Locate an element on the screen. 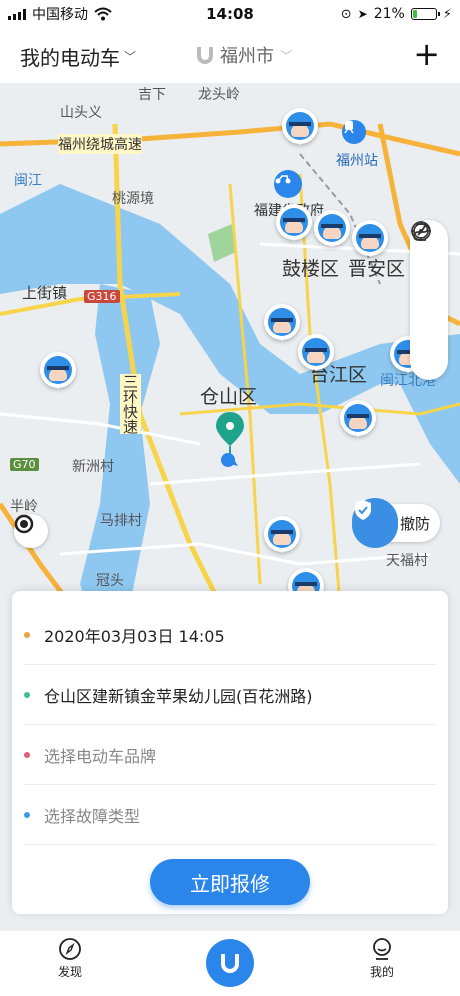  compass-tool-button is located at coordinates (426, 290).